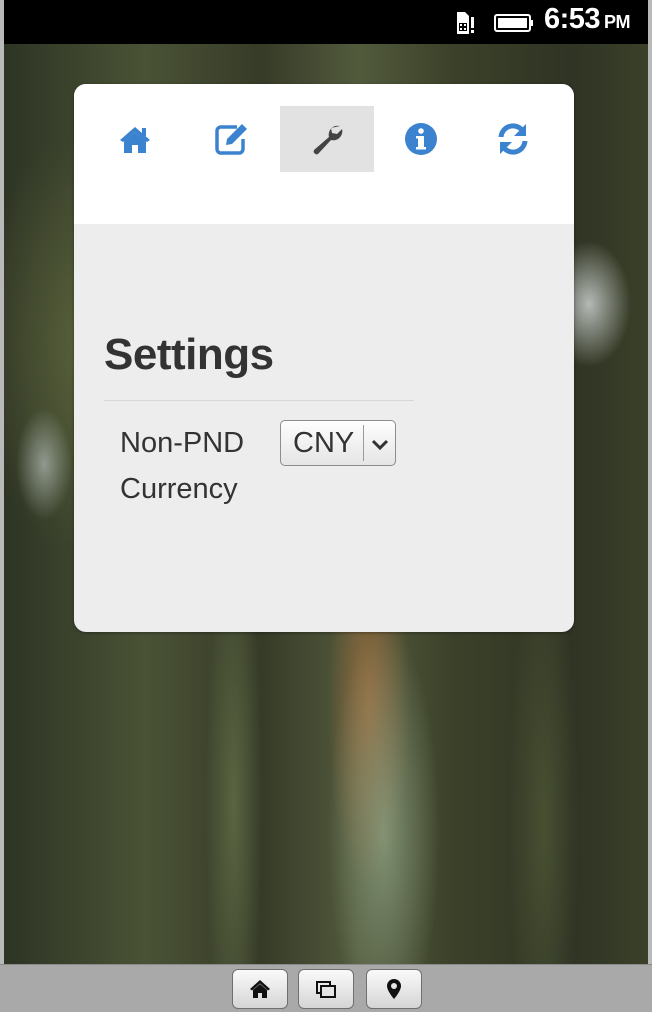 The height and width of the screenshot is (1012, 652). I want to click on clock-ampm: PM, so click(617, 22).